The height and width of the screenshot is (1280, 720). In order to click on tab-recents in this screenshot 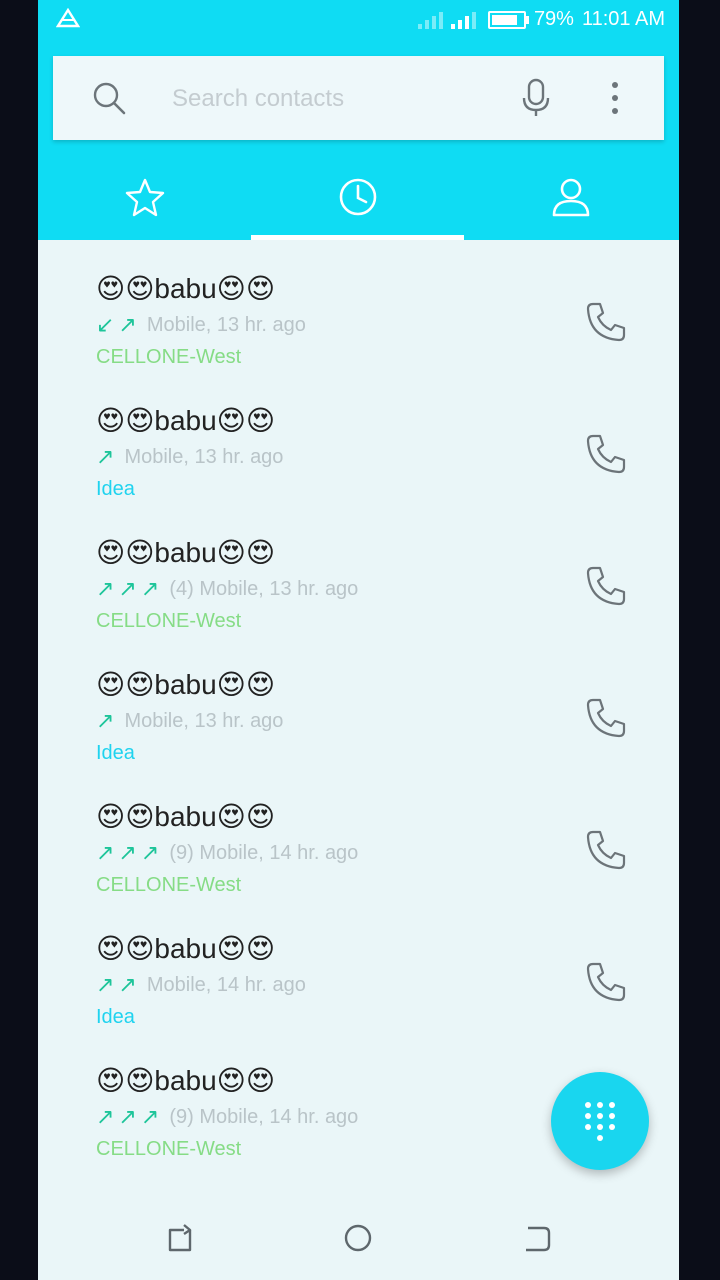, I will do `click(357, 200)`.